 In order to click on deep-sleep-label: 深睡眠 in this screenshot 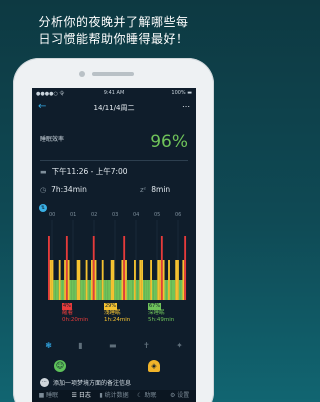, I will do `click(156, 313)`.